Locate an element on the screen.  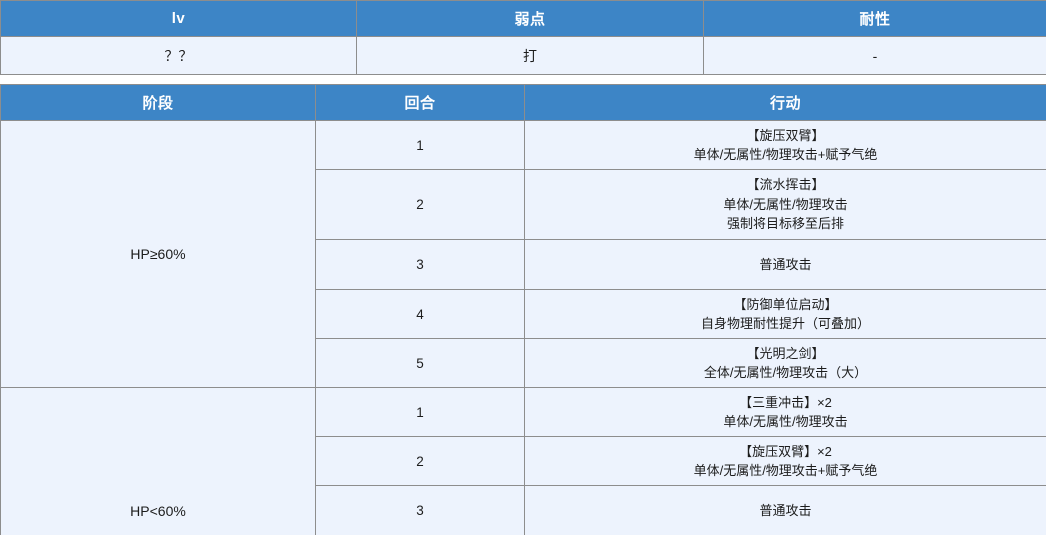
action-header-turn: 回合 is located at coordinates (420, 102).